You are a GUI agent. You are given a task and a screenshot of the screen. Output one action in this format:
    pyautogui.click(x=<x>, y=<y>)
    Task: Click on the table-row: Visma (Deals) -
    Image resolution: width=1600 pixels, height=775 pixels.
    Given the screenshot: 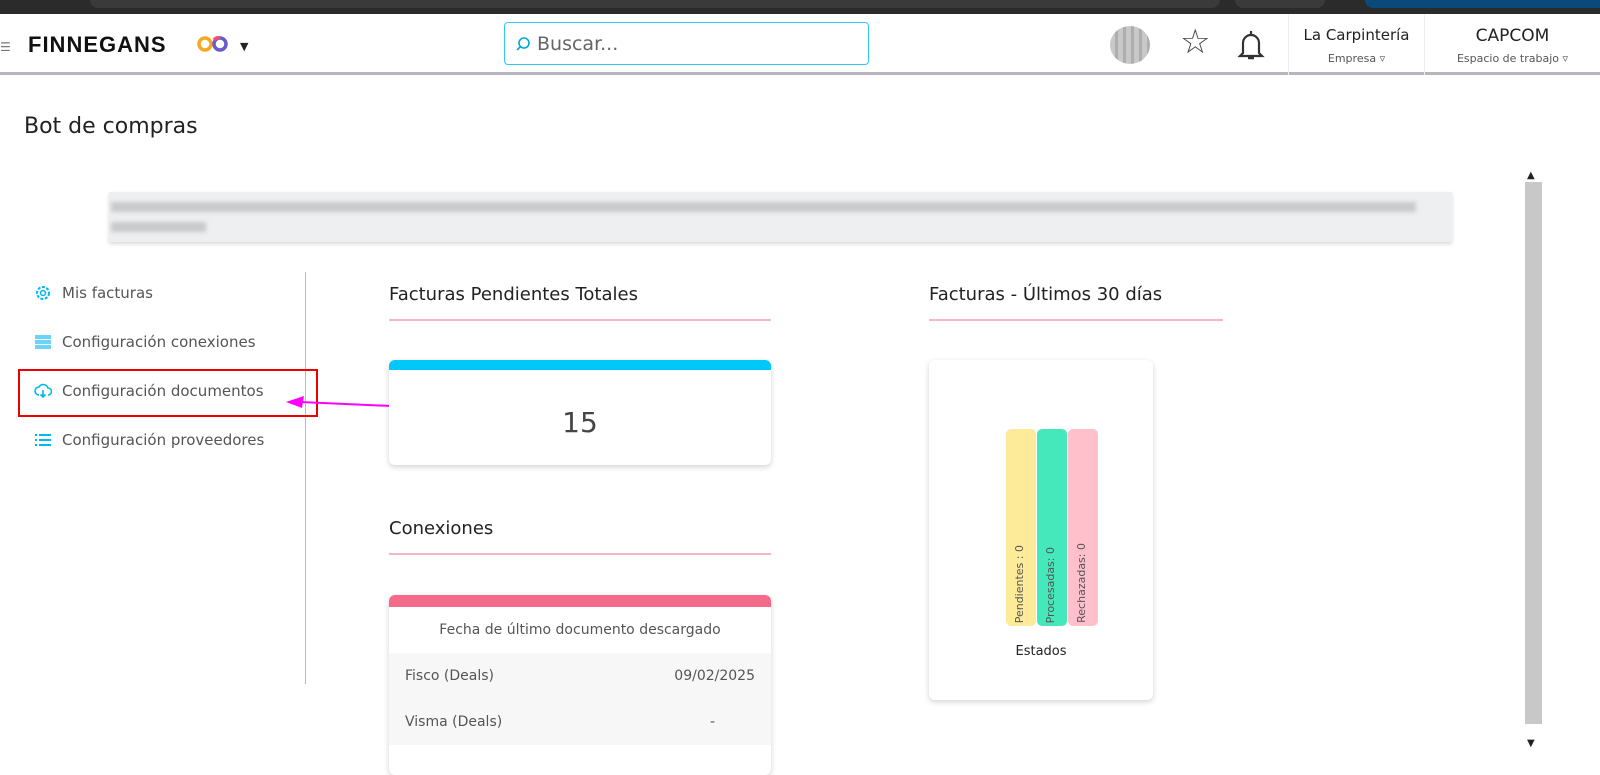 What is the action you would take?
    pyautogui.click(x=580, y=722)
    